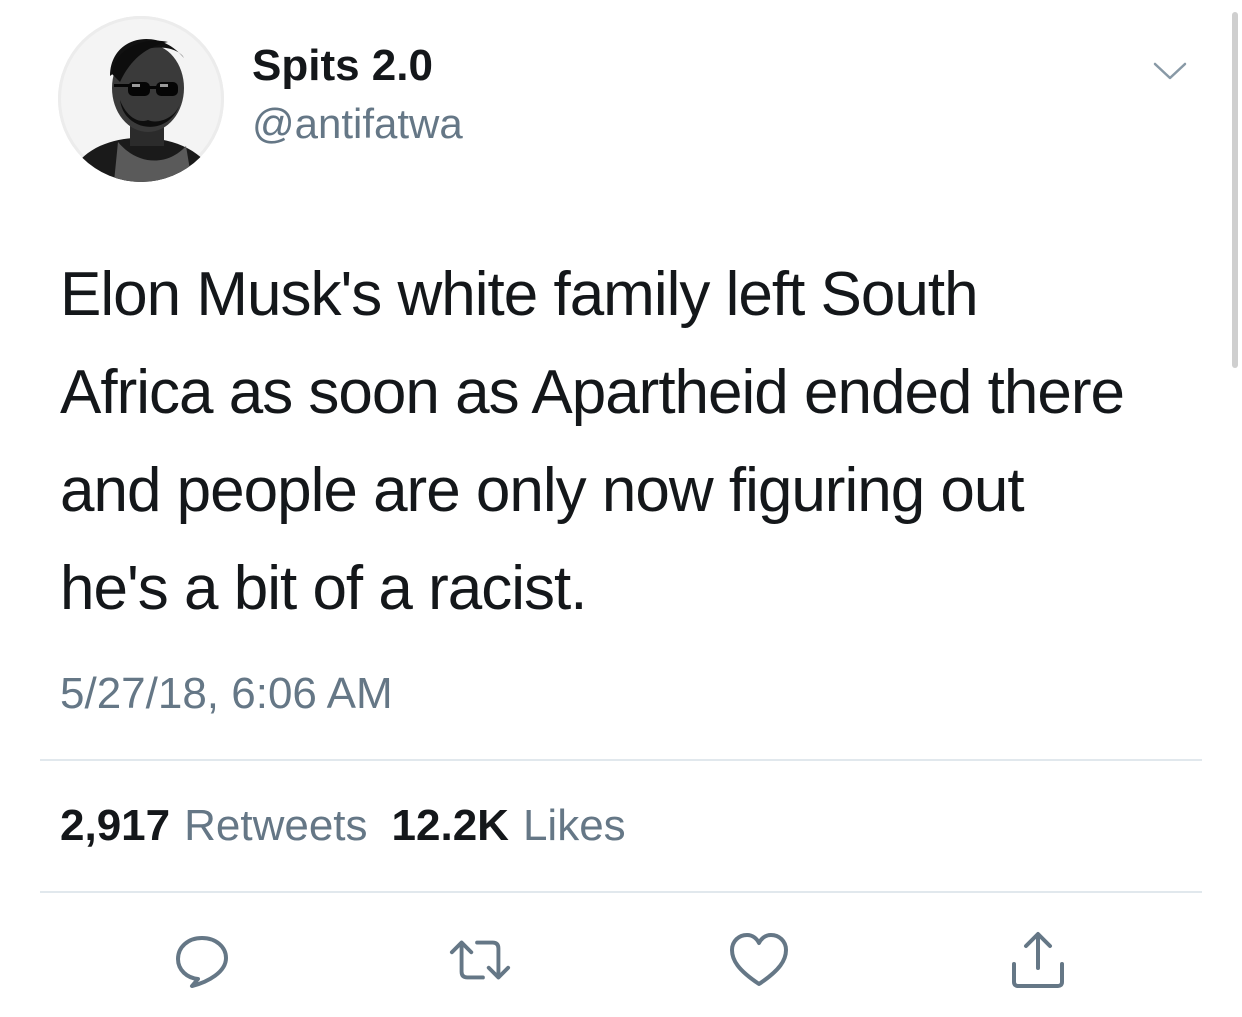 The width and height of the screenshot is (1242, 1017). I want to click on user-handle: @antifatwa, so click(357, 124).